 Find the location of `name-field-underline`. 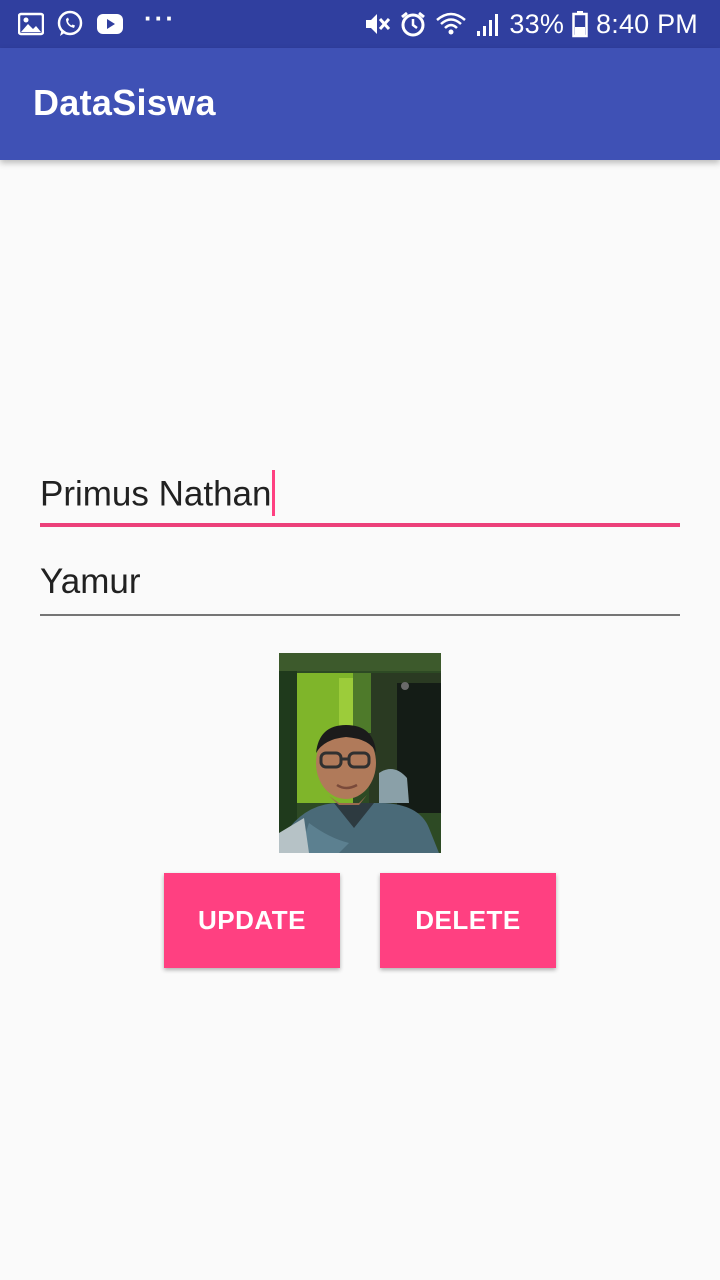

name-field-underline is located at coordinates (360, 525).